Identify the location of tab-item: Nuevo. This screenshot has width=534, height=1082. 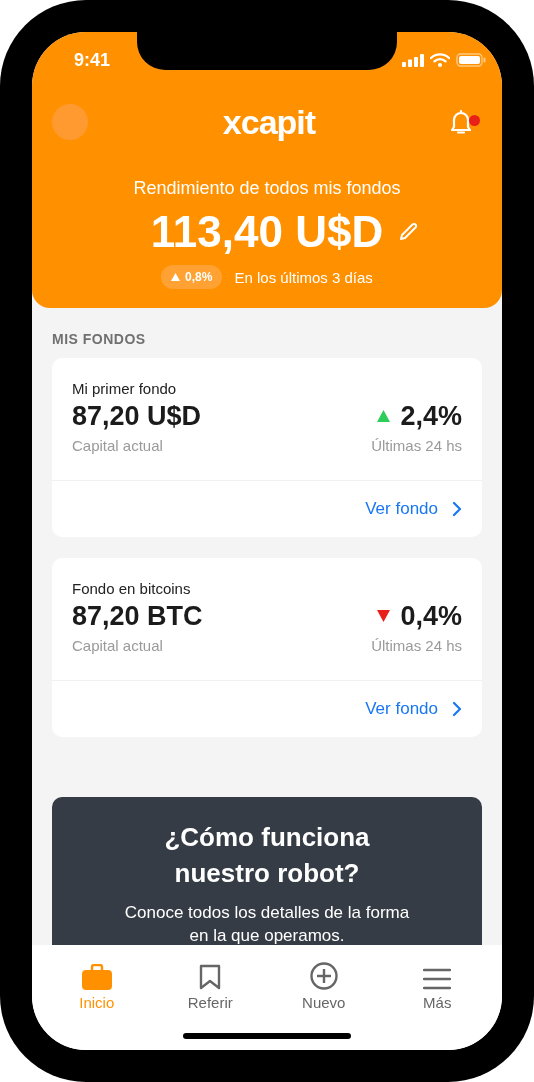
(323, 983).